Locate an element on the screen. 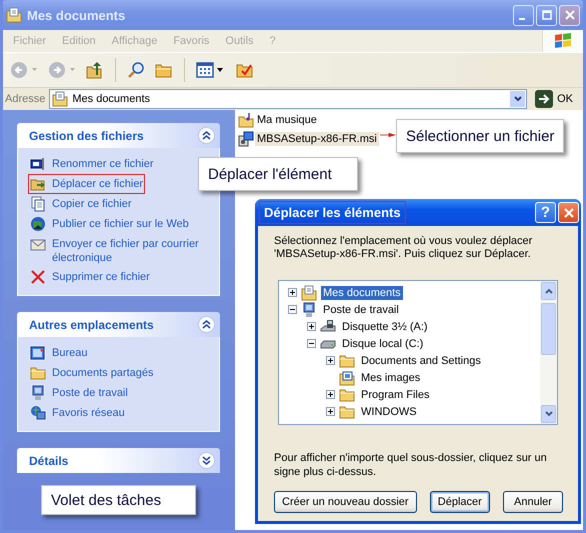 Image resolution: width=586 pixels, height=533 pixels. tree-item: Program Files is located at coordinates (395, 395).